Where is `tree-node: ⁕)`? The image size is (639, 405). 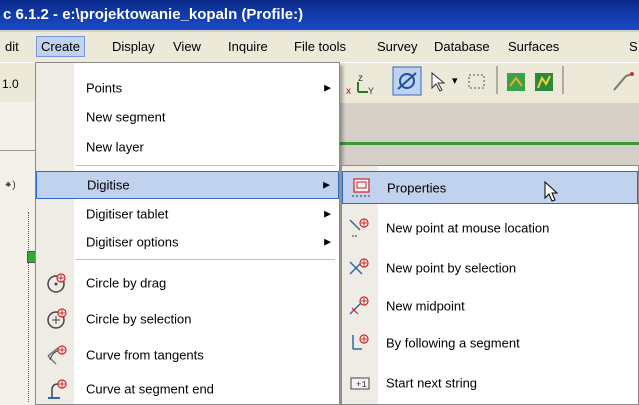
tree-node: ⁕) is located at coordinates (10, 185).